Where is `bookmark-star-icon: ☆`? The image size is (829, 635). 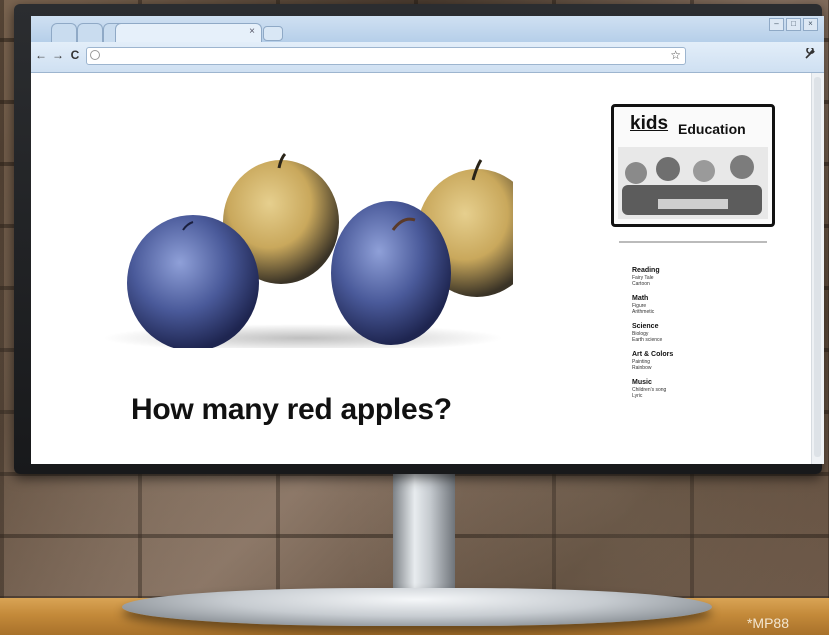 bookmark-star-icon: ☆ is located at coordinates (675, 55).